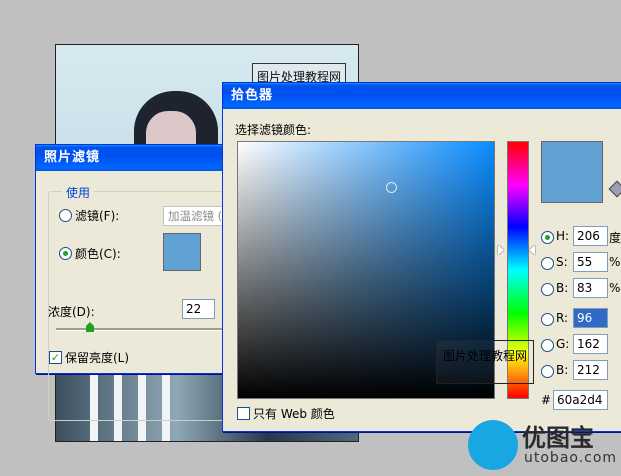  Describe the element at coordinates (590, 318) in the screenshot. I see `r-input: 96` at that location.